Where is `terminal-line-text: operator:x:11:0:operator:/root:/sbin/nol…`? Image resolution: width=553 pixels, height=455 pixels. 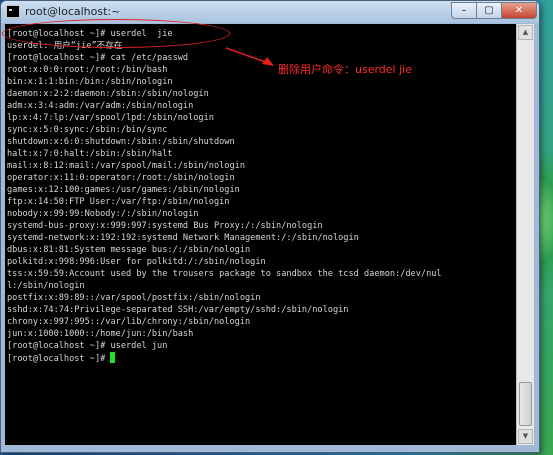 terminal-line-text: operator:x:11:0:operator:/root:/sbin/nol… is located at coordinates (121, 178).